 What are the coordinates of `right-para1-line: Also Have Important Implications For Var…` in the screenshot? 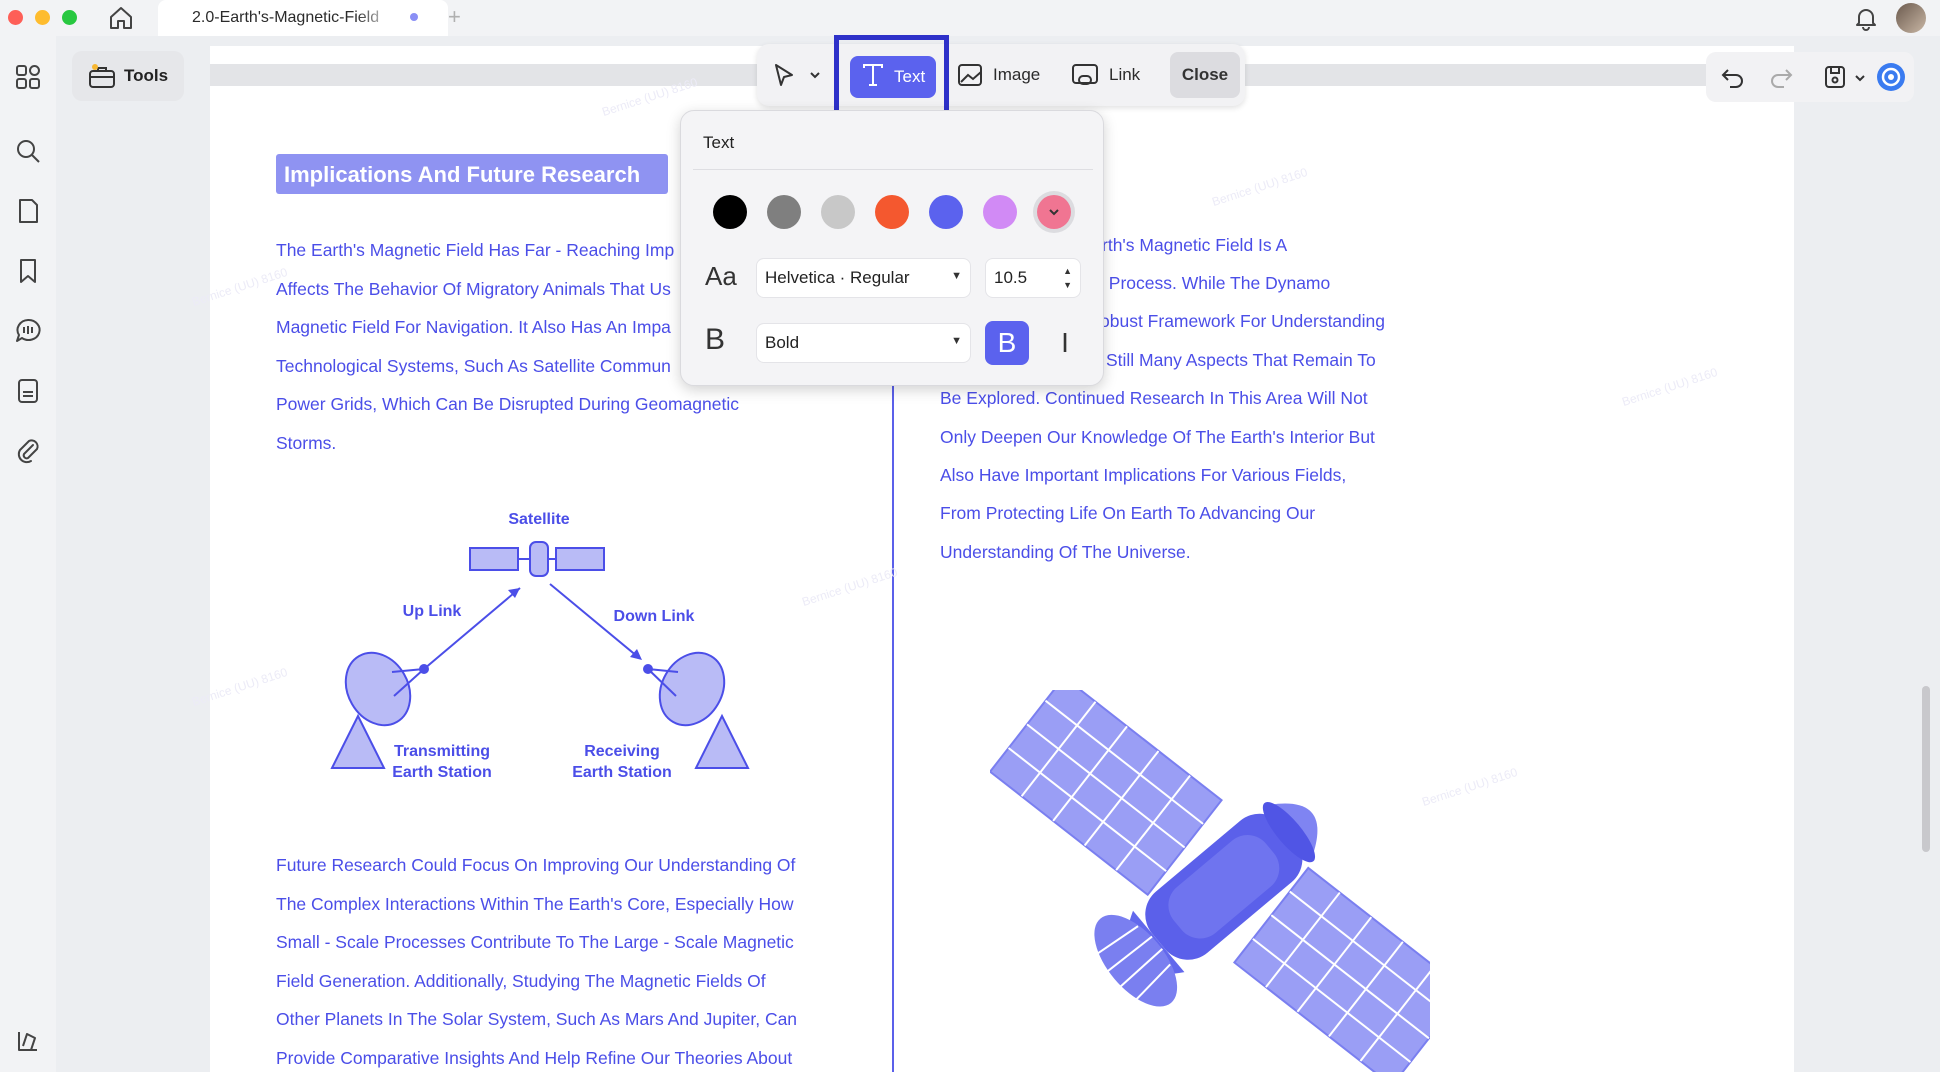 It's located at (1143, 475).